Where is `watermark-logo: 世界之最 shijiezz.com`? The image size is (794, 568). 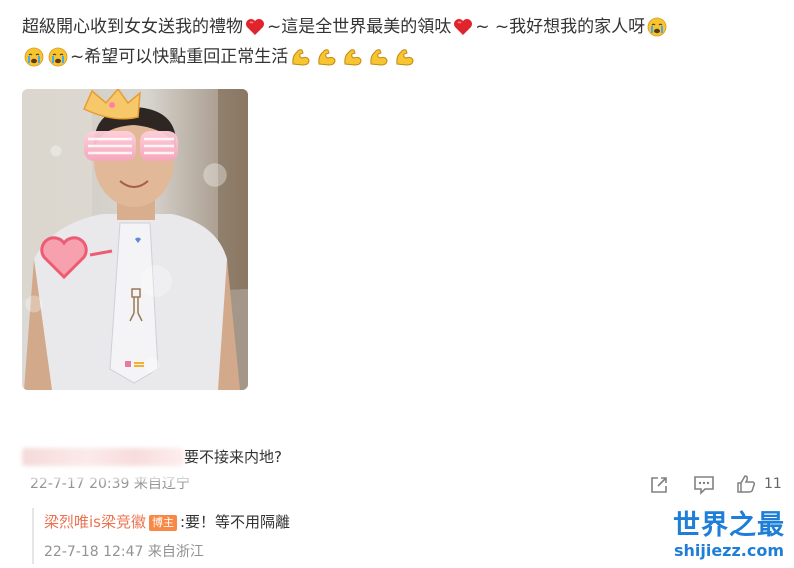
watermark-logo: 世界之最 shijiezz.com is located at coordinates (729, 535).